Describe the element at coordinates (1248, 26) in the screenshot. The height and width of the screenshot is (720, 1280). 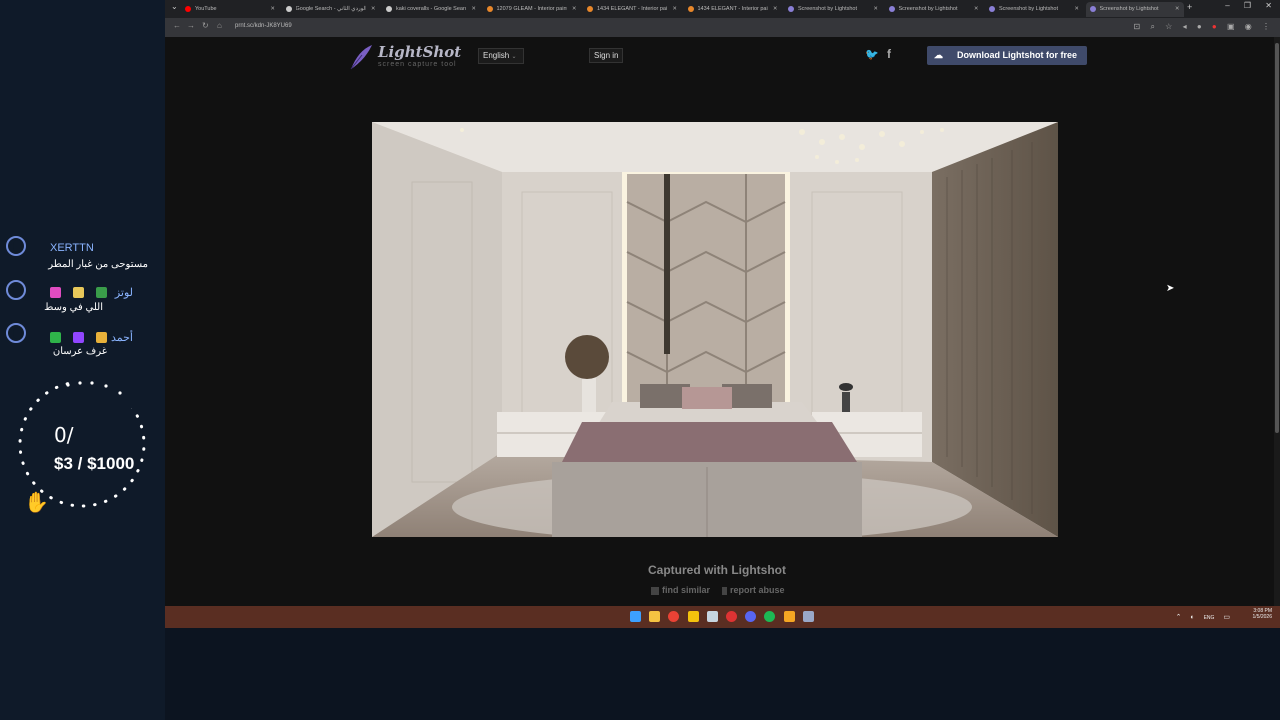
I see `profile-icon: ◉` at that location.